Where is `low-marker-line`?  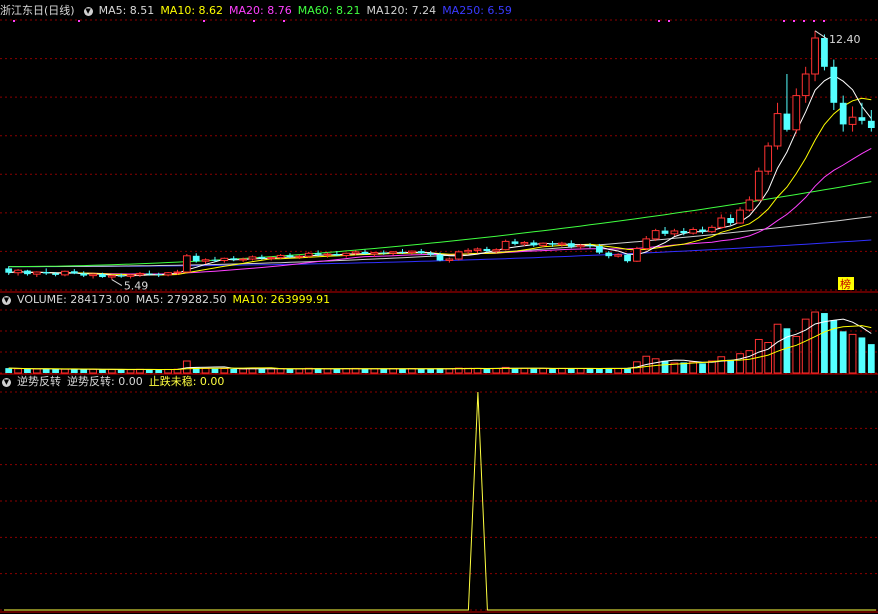
low-marker-line is located at coordinates (117, 282).